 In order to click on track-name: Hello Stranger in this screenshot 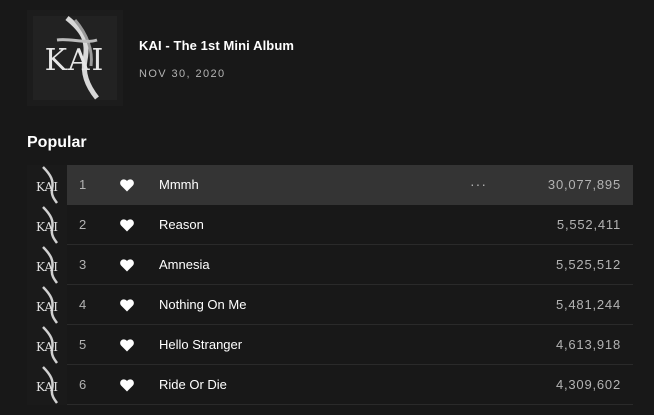, I will do `click(200, 344)`.